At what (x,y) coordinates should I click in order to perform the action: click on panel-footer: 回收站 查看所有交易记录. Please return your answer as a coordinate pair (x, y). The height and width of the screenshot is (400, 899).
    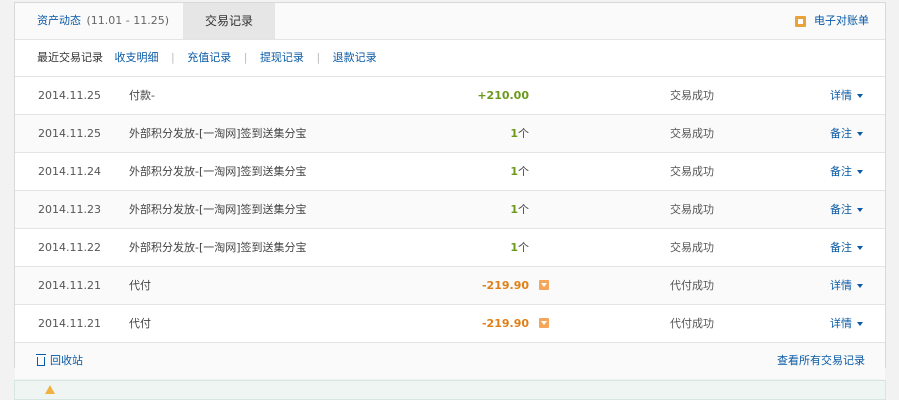
    Looking at the image, I should click on (450, 361).